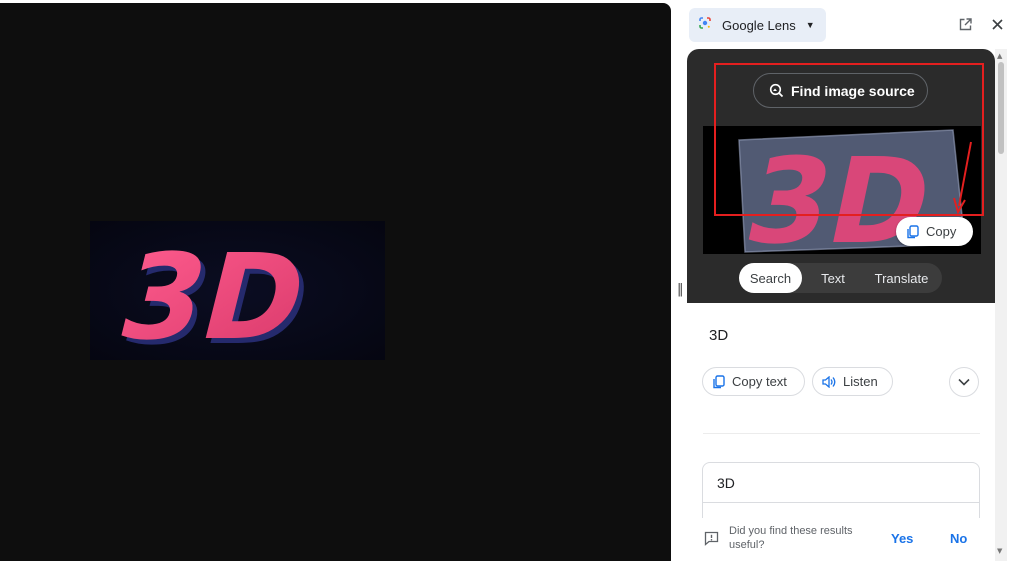  I want to click on section-divider, so click(841, 433).